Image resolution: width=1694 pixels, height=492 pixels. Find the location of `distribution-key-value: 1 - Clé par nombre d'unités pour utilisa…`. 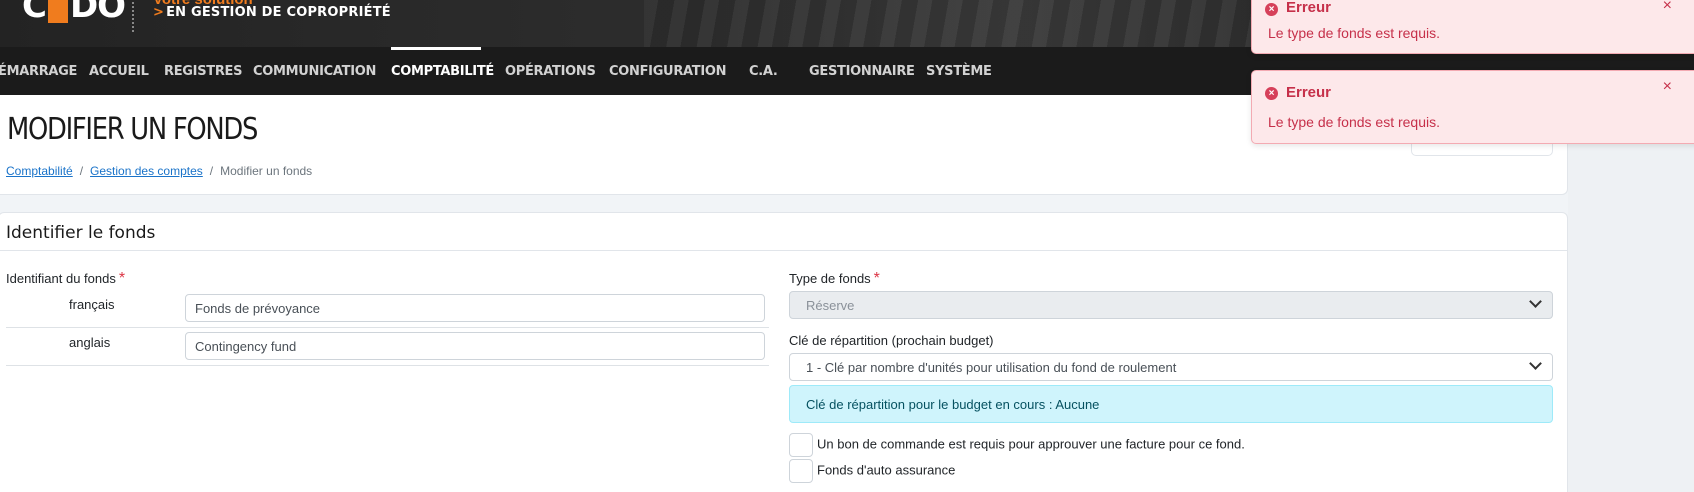

distribution-key-value: 1 - Clé par nombre d'unités pour utilisa… is located at coordinates (991, 367).